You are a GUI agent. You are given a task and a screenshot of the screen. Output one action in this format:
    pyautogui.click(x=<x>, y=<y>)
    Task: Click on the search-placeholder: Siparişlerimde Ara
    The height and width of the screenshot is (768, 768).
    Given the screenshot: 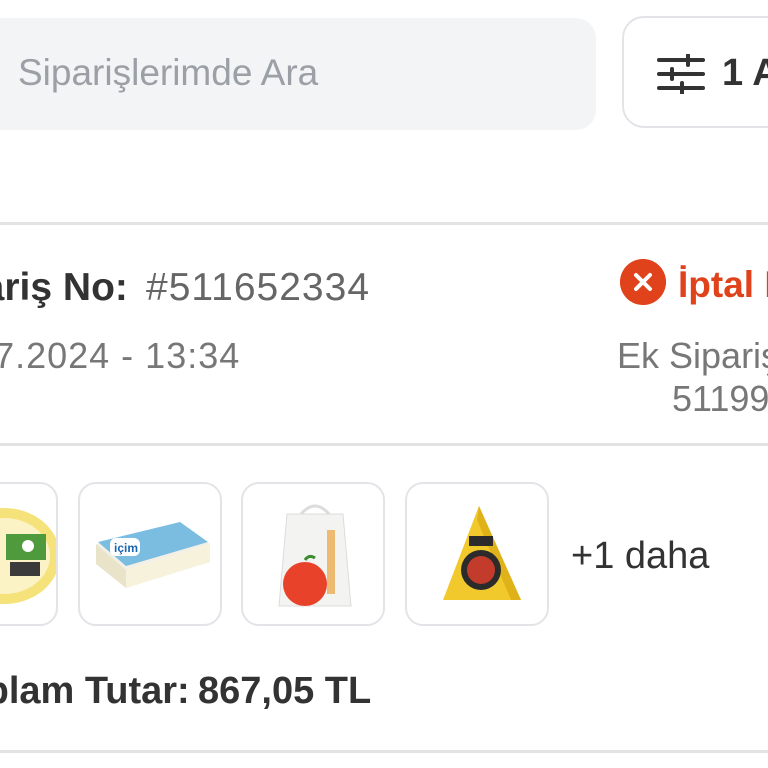 What is the action you would take?
    pyautogui.click(x=168, y=72)
    